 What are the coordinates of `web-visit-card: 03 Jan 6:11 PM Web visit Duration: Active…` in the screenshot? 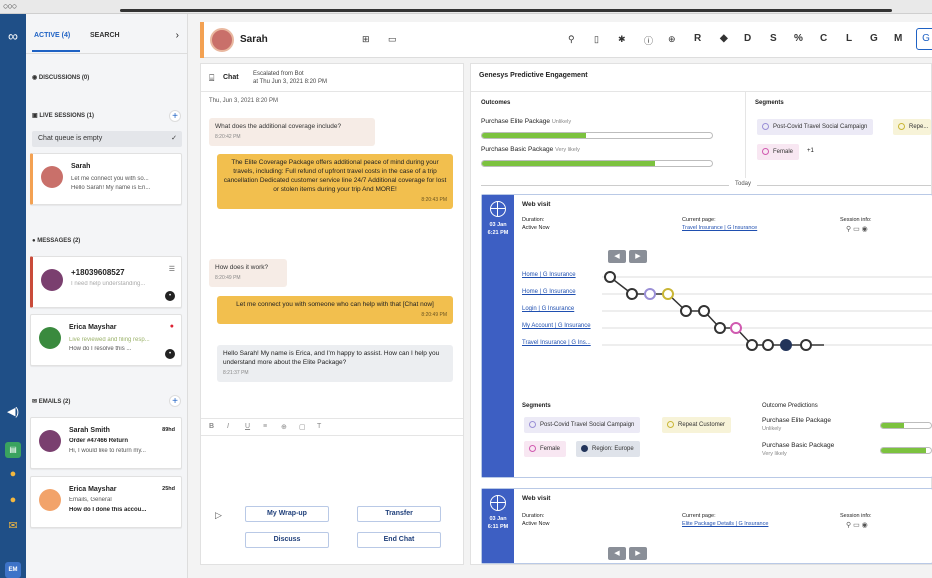 It's located at (706, 526).